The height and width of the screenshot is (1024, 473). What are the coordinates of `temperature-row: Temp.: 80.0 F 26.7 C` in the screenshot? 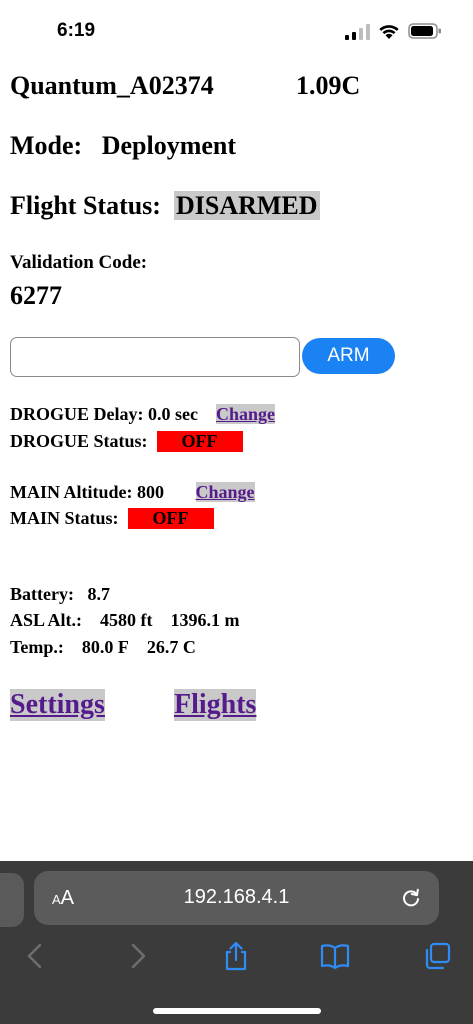 It's located at (103, 647).